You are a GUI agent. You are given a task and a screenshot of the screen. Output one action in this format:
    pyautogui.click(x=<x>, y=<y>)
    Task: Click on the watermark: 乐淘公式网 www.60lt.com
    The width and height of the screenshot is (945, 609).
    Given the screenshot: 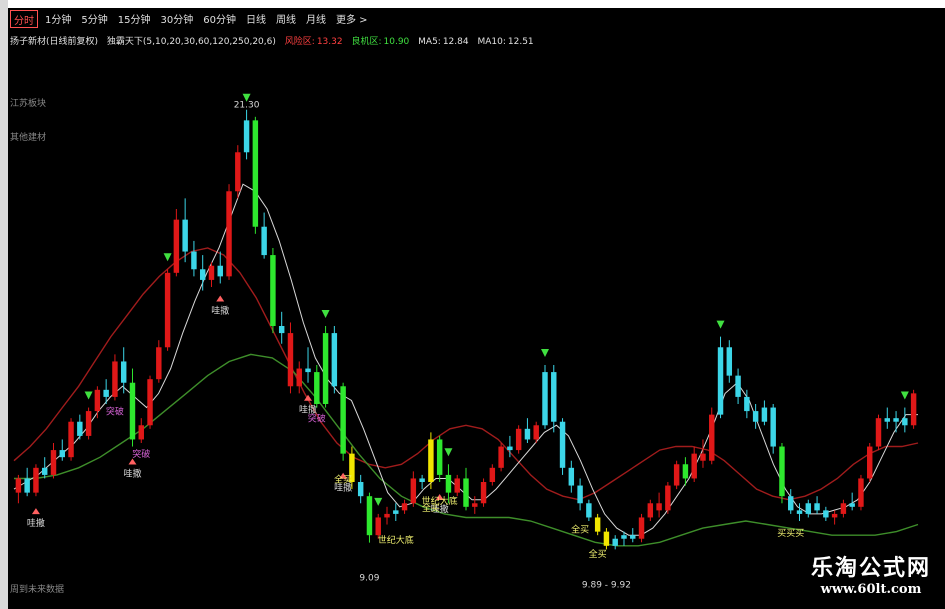 What is the action you would take?
    pyautogui.click(x=871, y=573)
    